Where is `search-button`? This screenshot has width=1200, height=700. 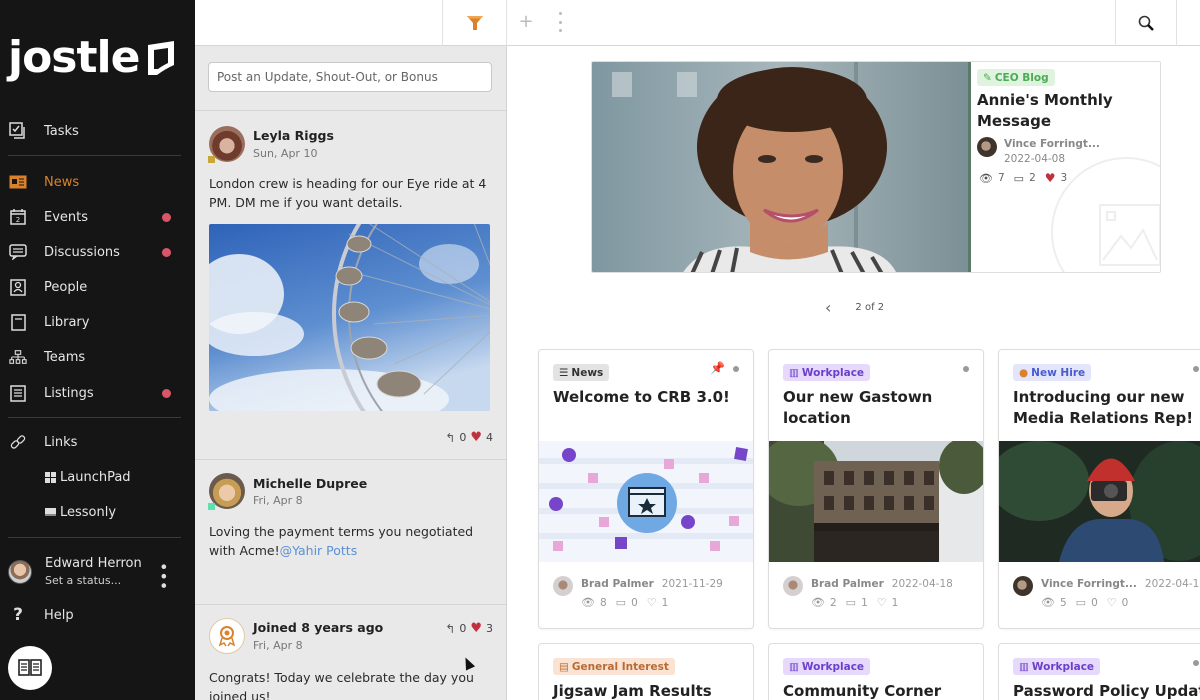 search-button is located at coordinates (1146, 23).